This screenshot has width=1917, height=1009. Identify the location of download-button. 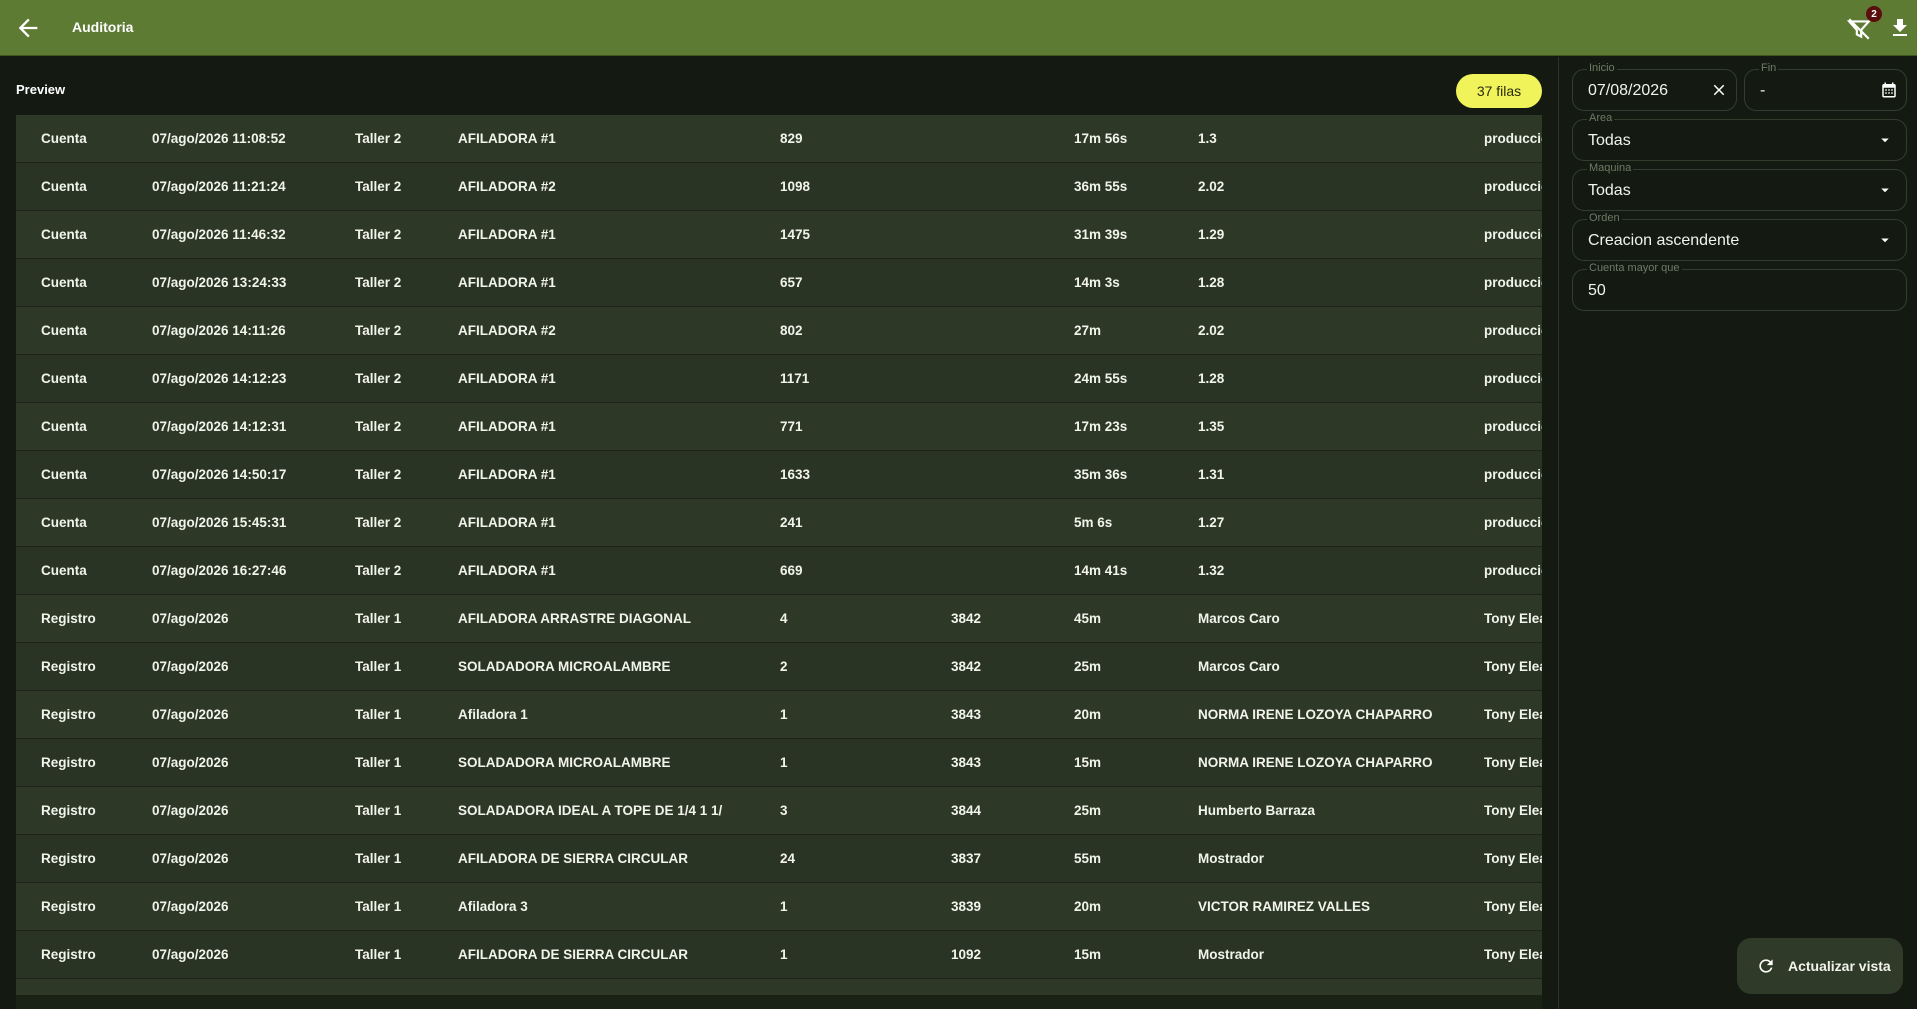
(1900, 28).